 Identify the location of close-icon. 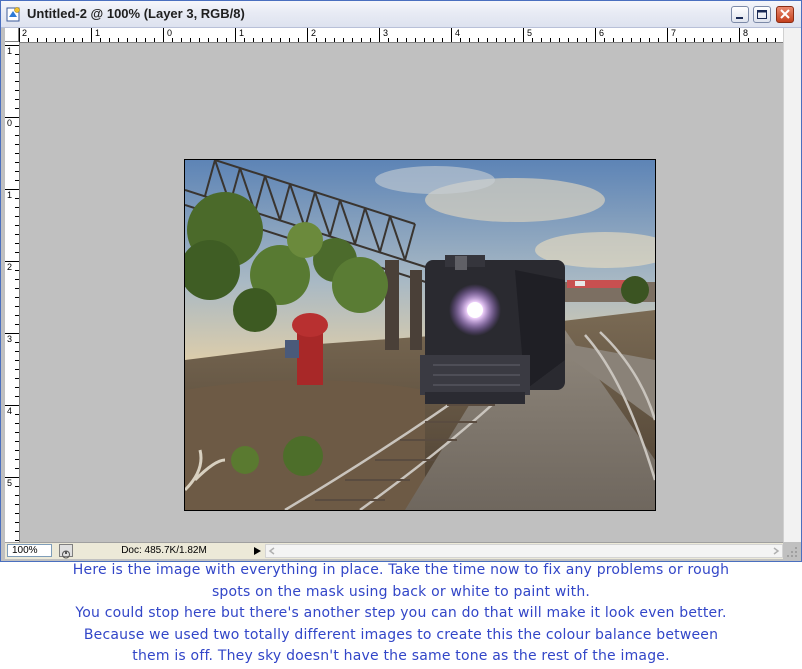
(785, 14).